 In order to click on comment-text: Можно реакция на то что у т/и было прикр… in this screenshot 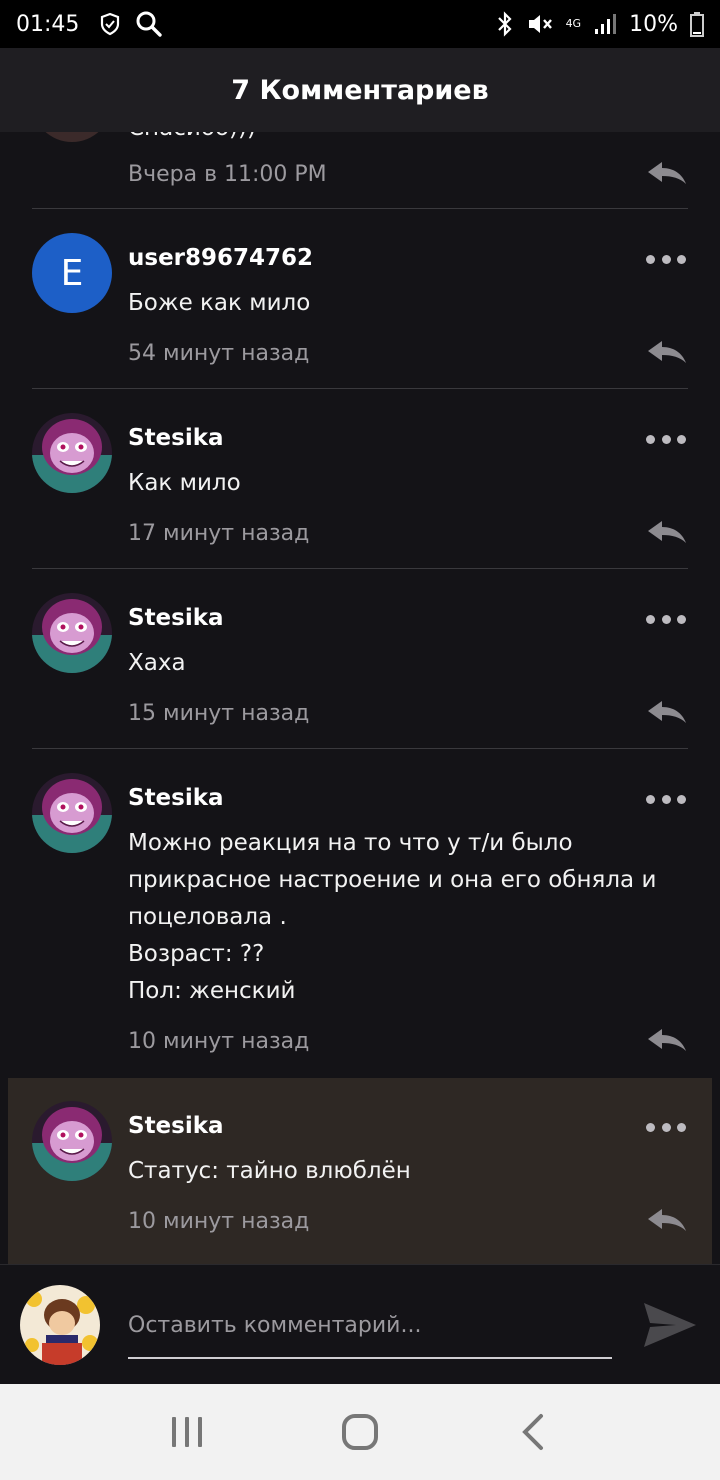, I will do `click(392, 917)`.